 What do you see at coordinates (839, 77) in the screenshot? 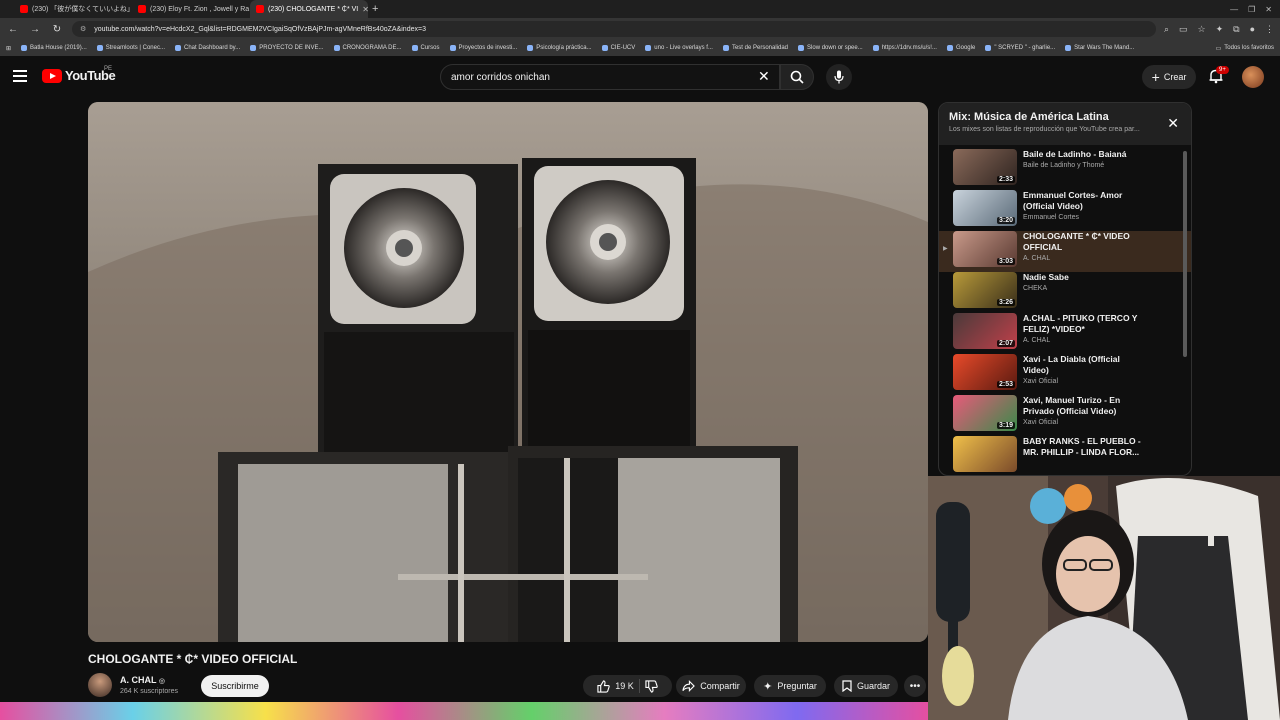
I see `voice-search-button` at bounding box center [839, 77].